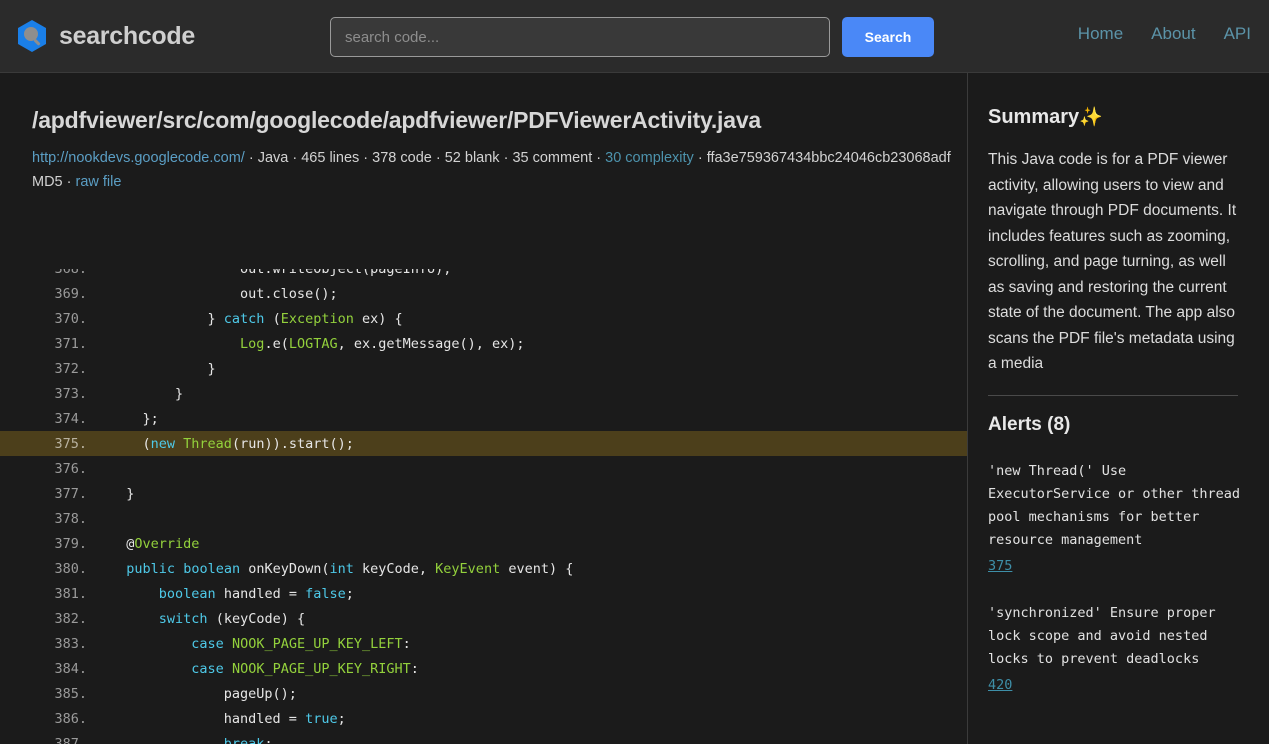 The width and height of the screenshot is (1269, 744). Describe the element at coordinates (483, 693) in the screenshot. I see `code-line: 385. pageUp();` at that location.